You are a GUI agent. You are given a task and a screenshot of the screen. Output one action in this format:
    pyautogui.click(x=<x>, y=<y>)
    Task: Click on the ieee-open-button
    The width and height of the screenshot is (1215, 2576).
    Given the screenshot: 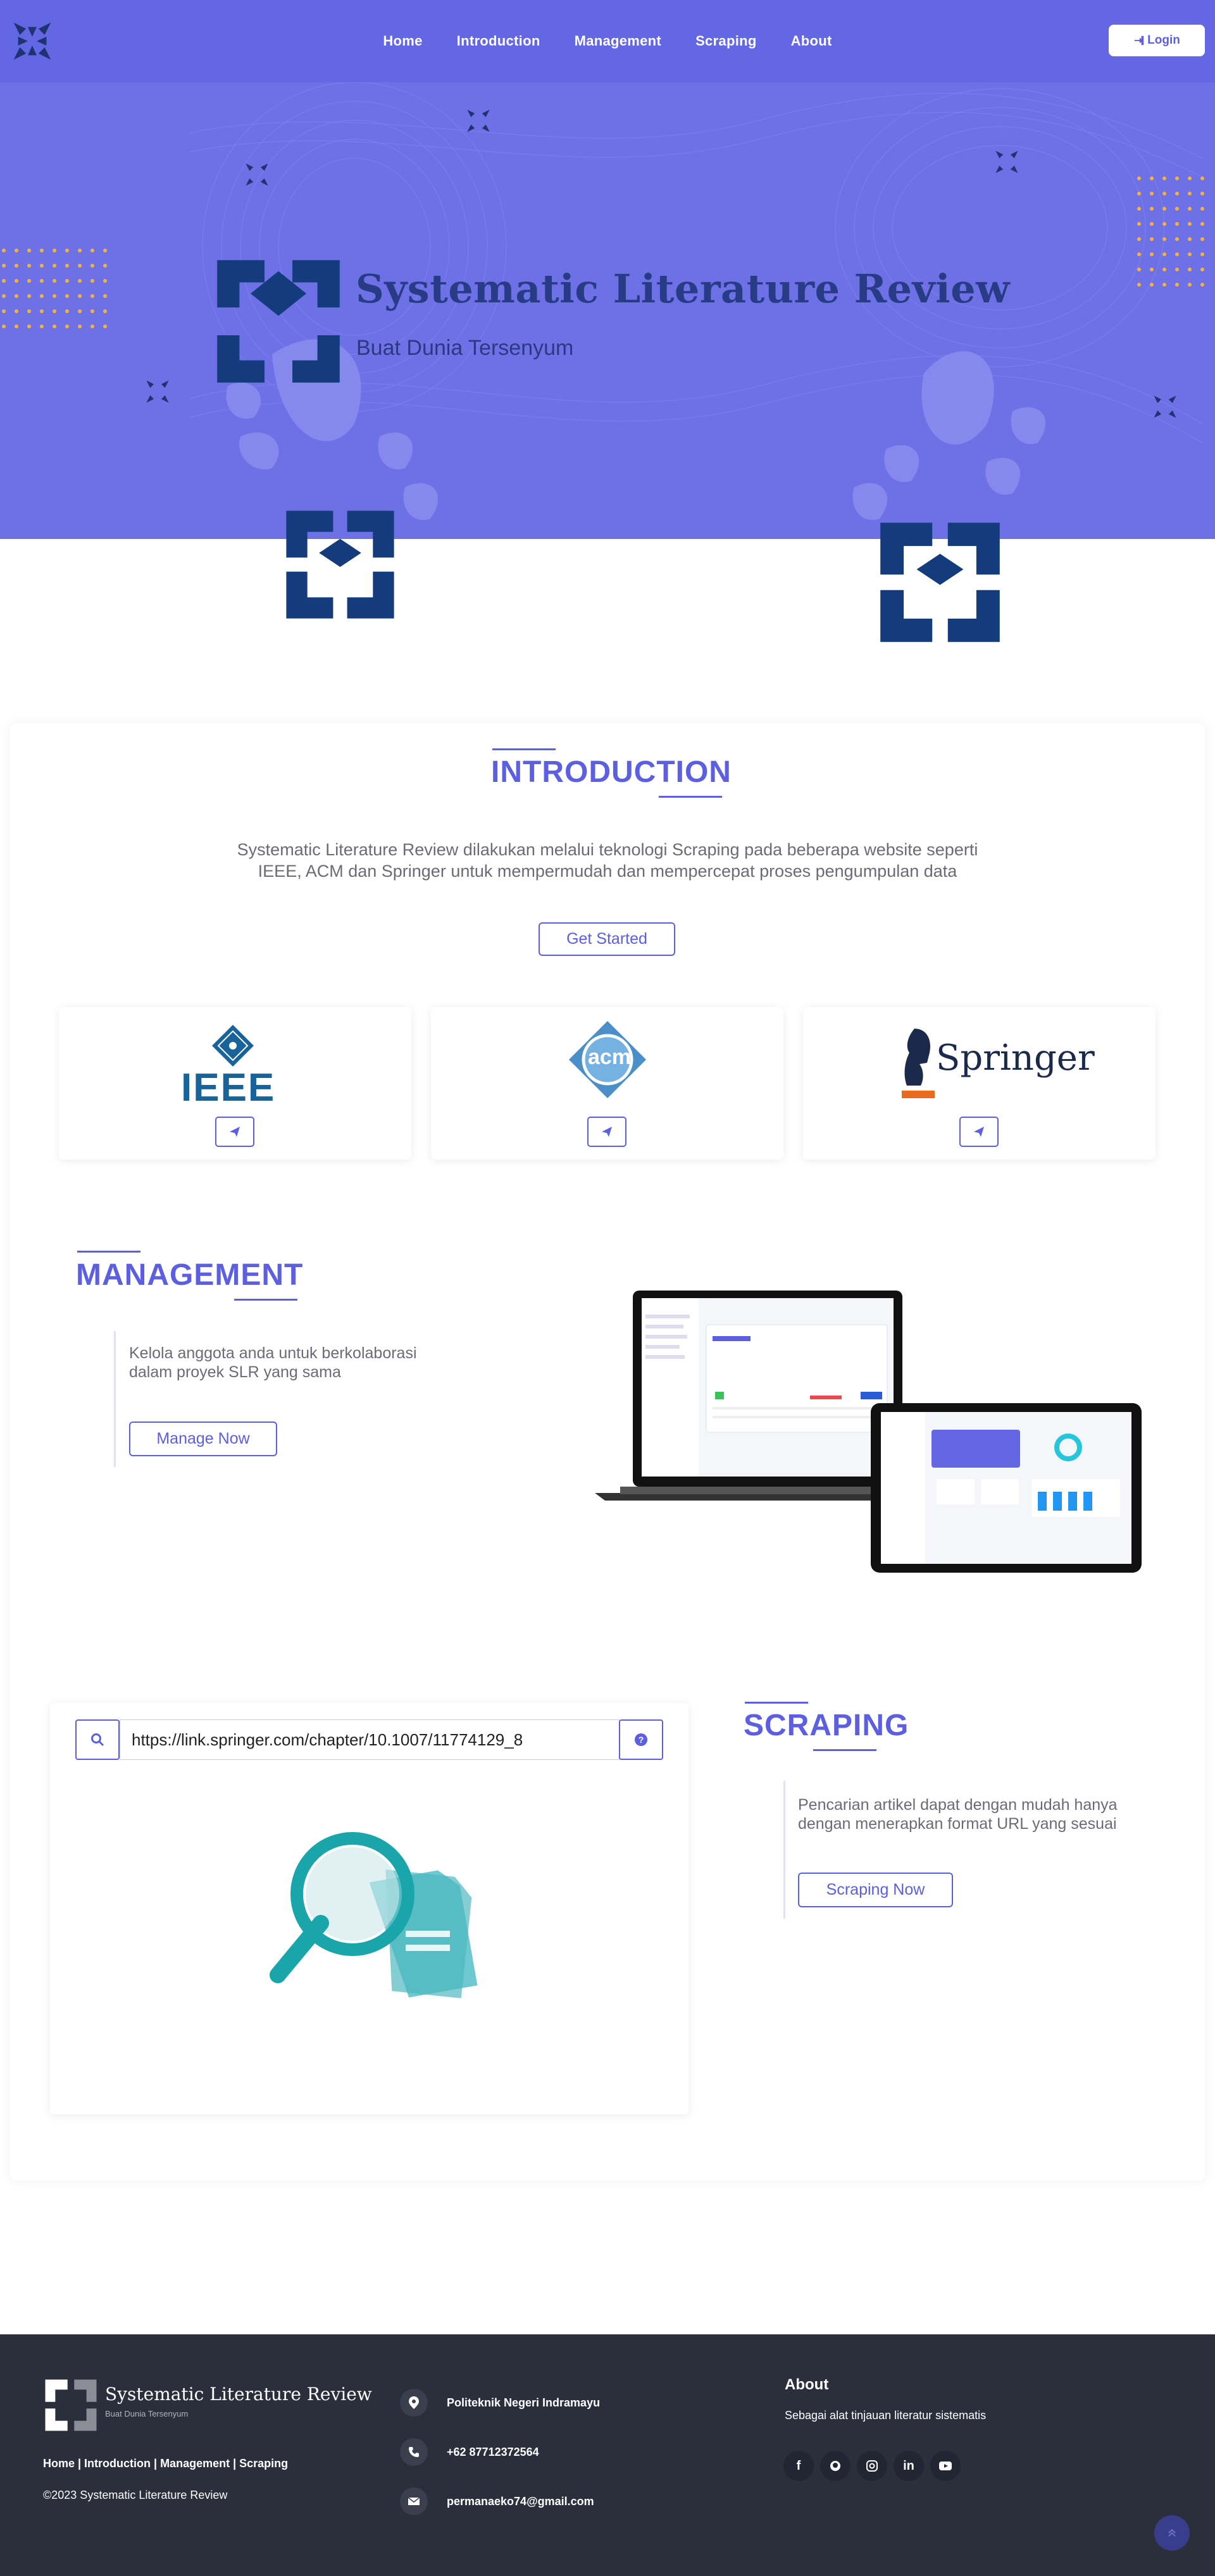 What is the action you would take?
    pyautogui.click(x=234, y=1132)
    